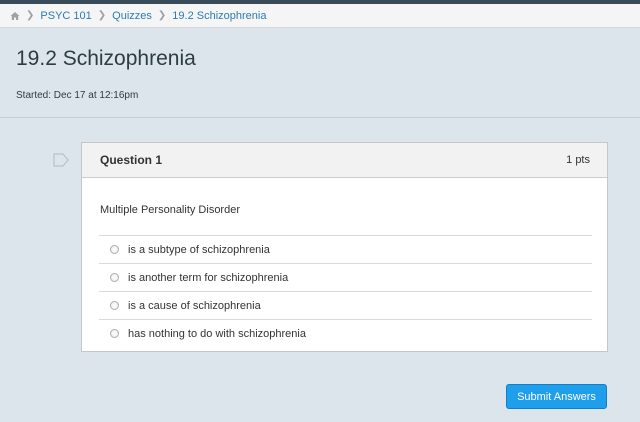 Image resolution: width=640 pixels, height=422 pixels. What do you see at coordinates (199, 250) in the screenshot?
I see `answer-label: is a subtype of schizophrenia` at bounding box center [199, 250].